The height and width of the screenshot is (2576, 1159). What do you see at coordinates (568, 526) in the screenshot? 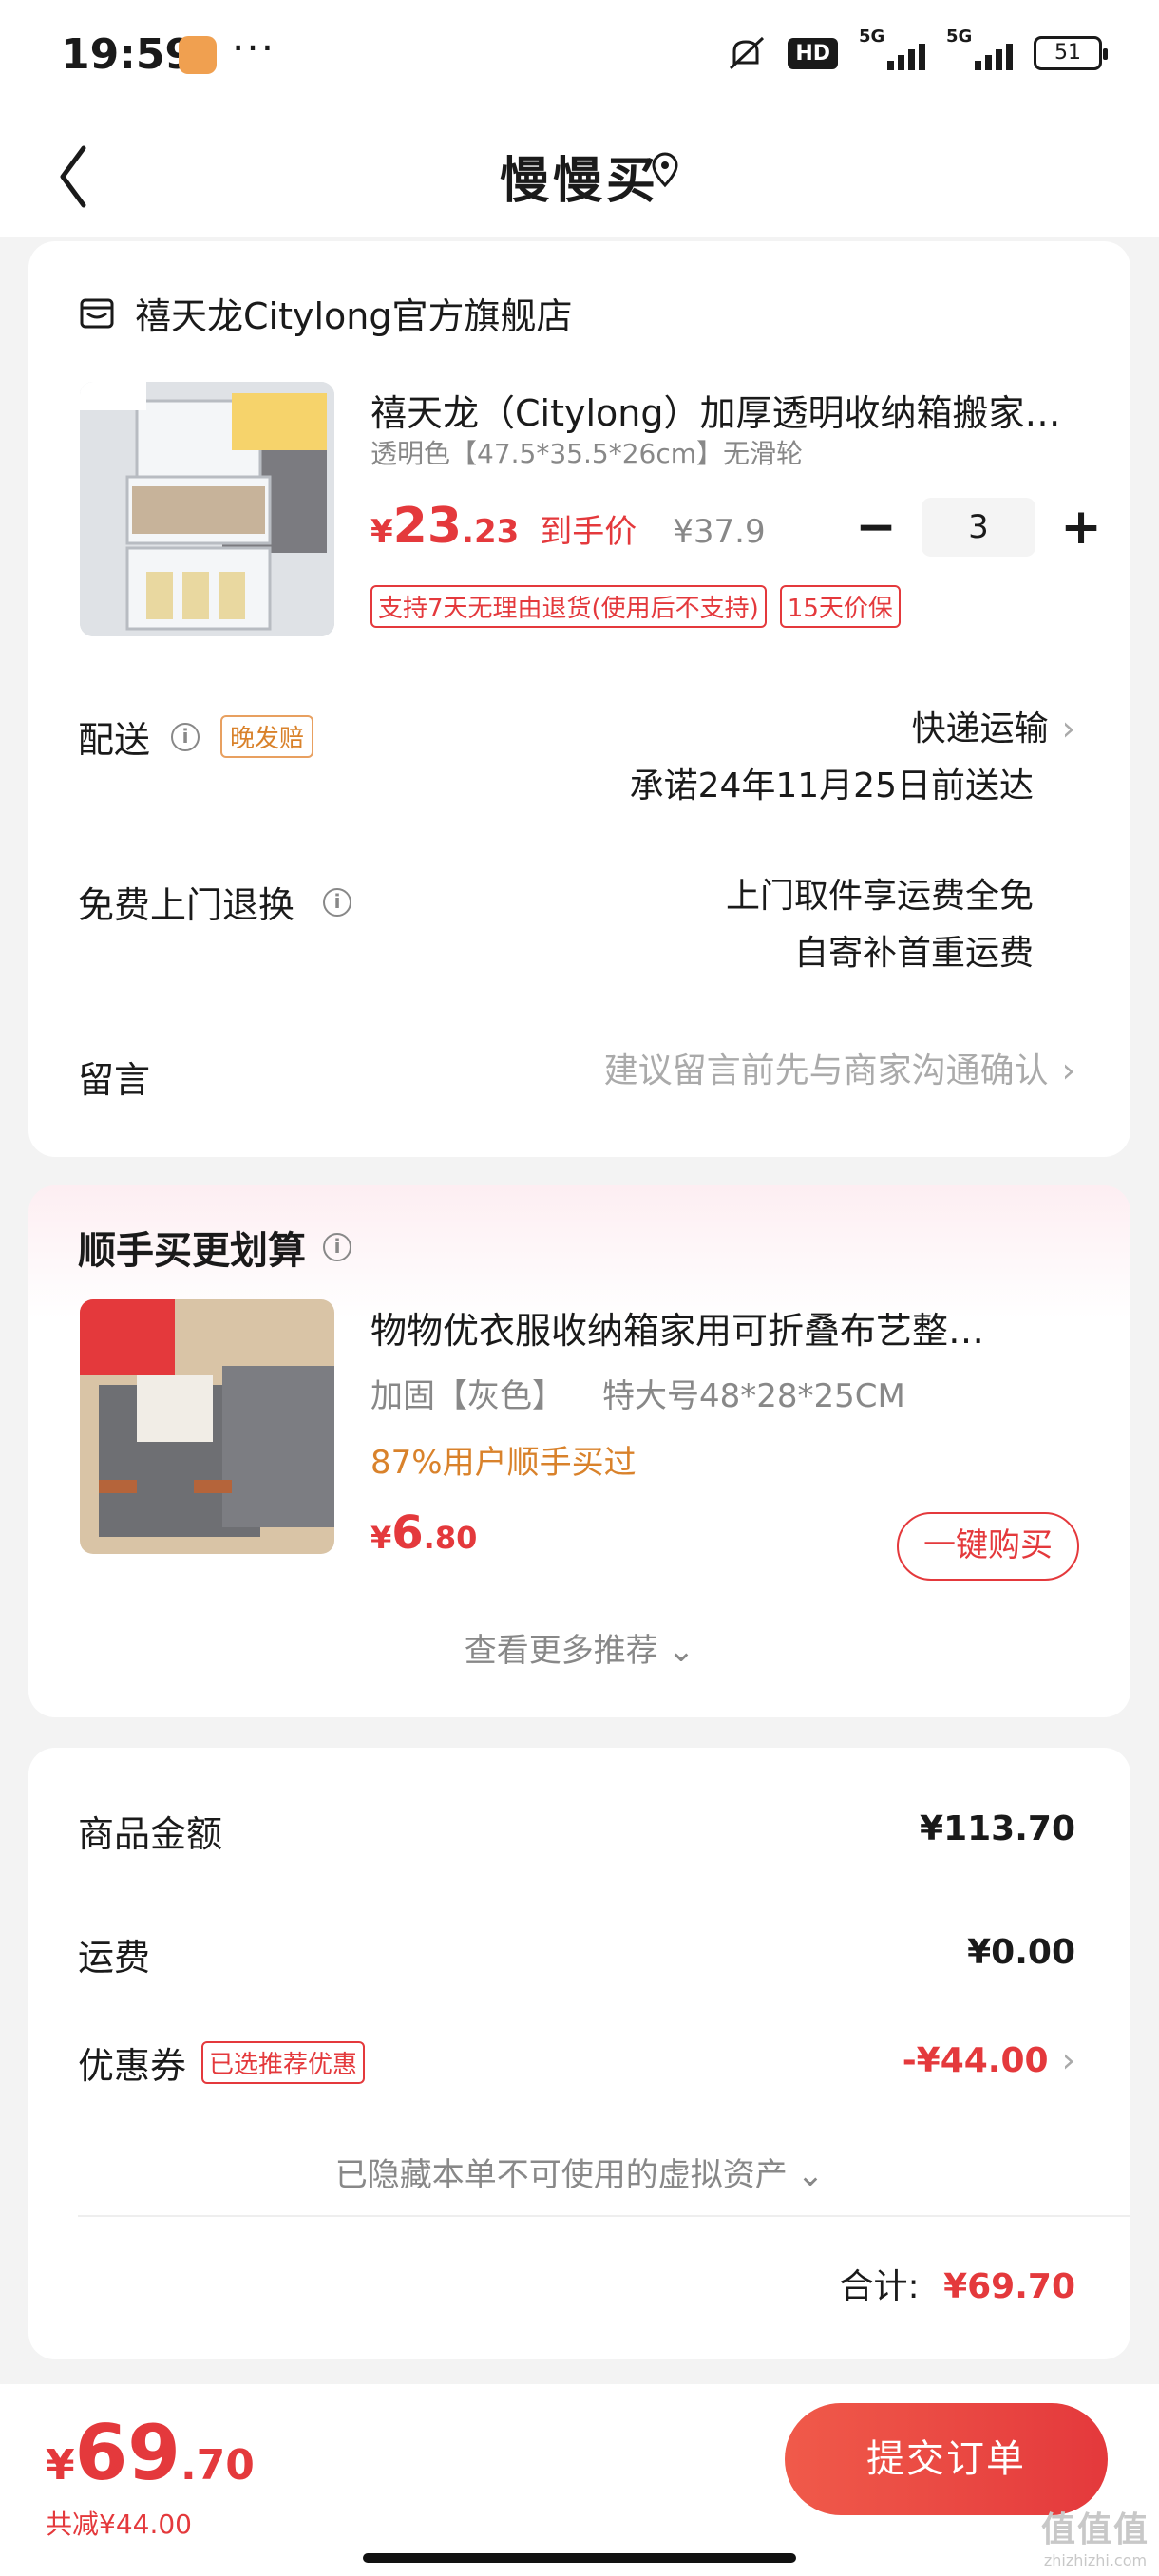
I see `product-price: ¥ 23 .23 到手价 ¥37.9` at bounding box center [568, 526].